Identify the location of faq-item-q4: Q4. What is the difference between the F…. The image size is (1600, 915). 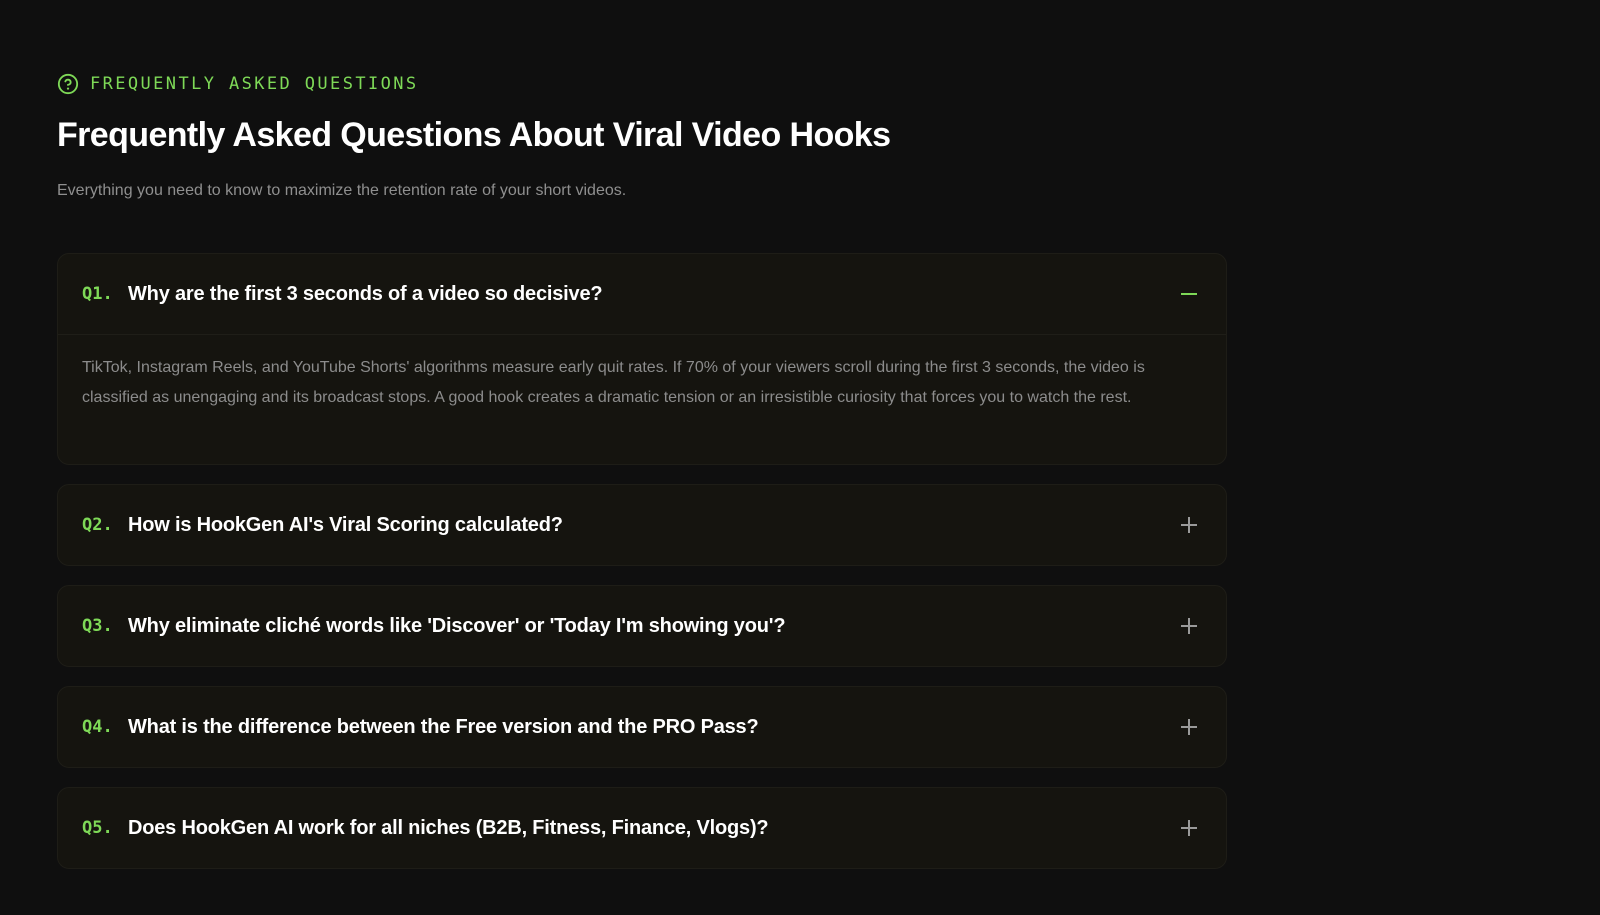
(642, 727).